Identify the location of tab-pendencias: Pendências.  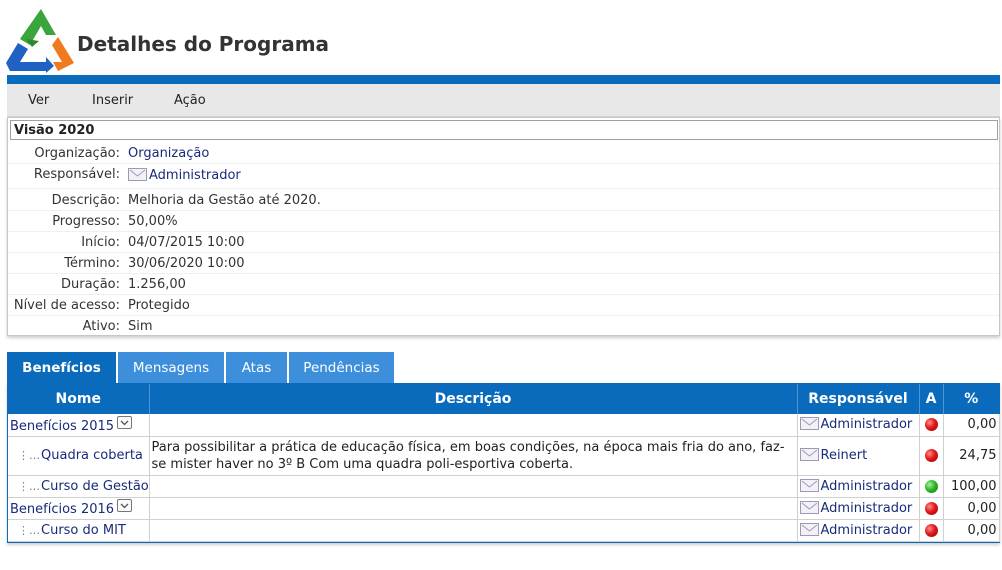
(341, 367).